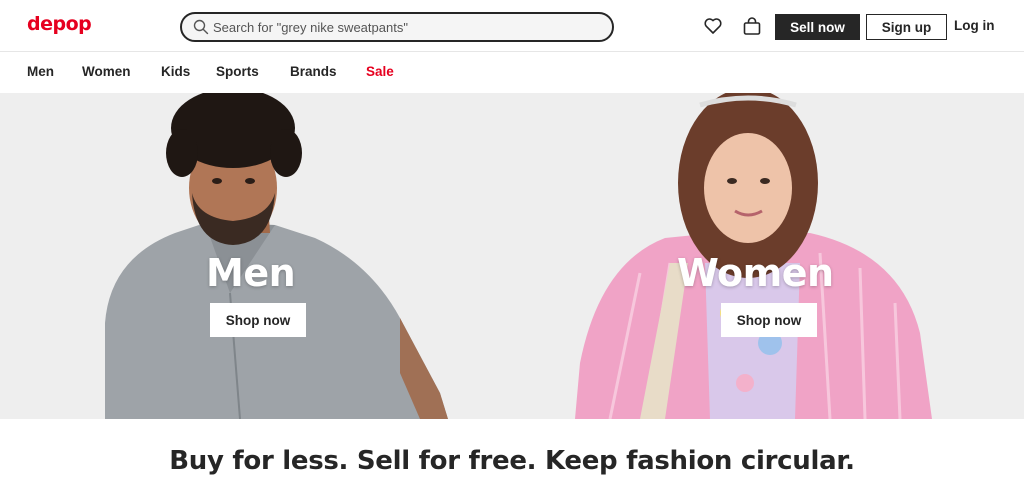 This screenshot has height=485, width=1024. What do you see at coordinates (258, 320) in the screenshot?
I see `shop-men-button: Shop now` at bounding box center [258, 320].